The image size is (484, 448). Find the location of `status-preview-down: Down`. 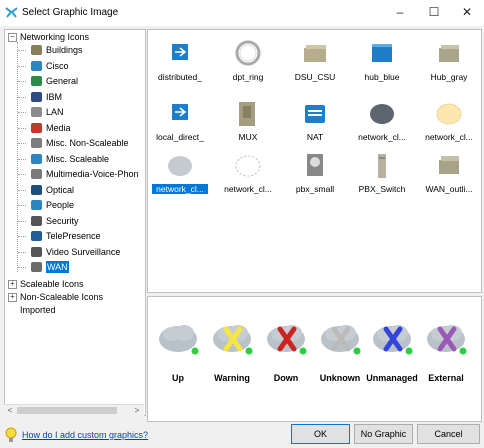

status-preview-down: Down is located at coordinates (286, 353).